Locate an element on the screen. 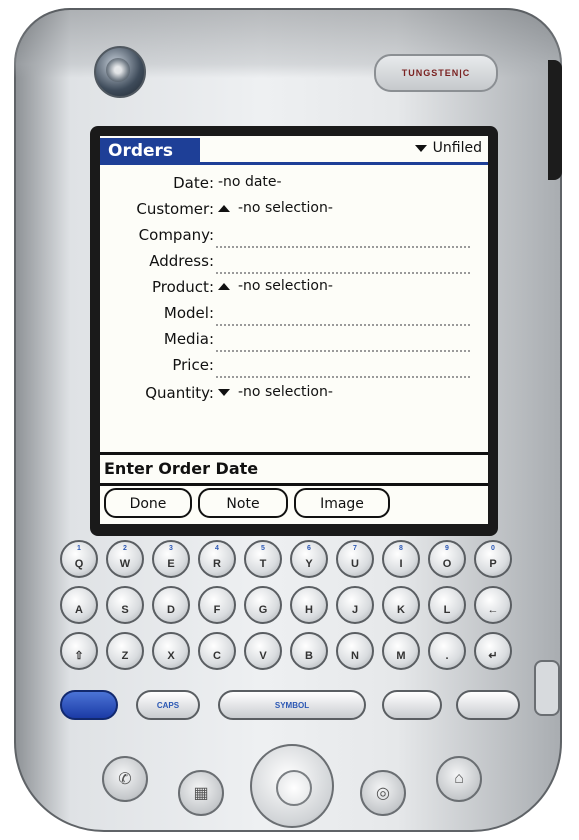  key-6: 6Y is located at coordinates (309, 559).